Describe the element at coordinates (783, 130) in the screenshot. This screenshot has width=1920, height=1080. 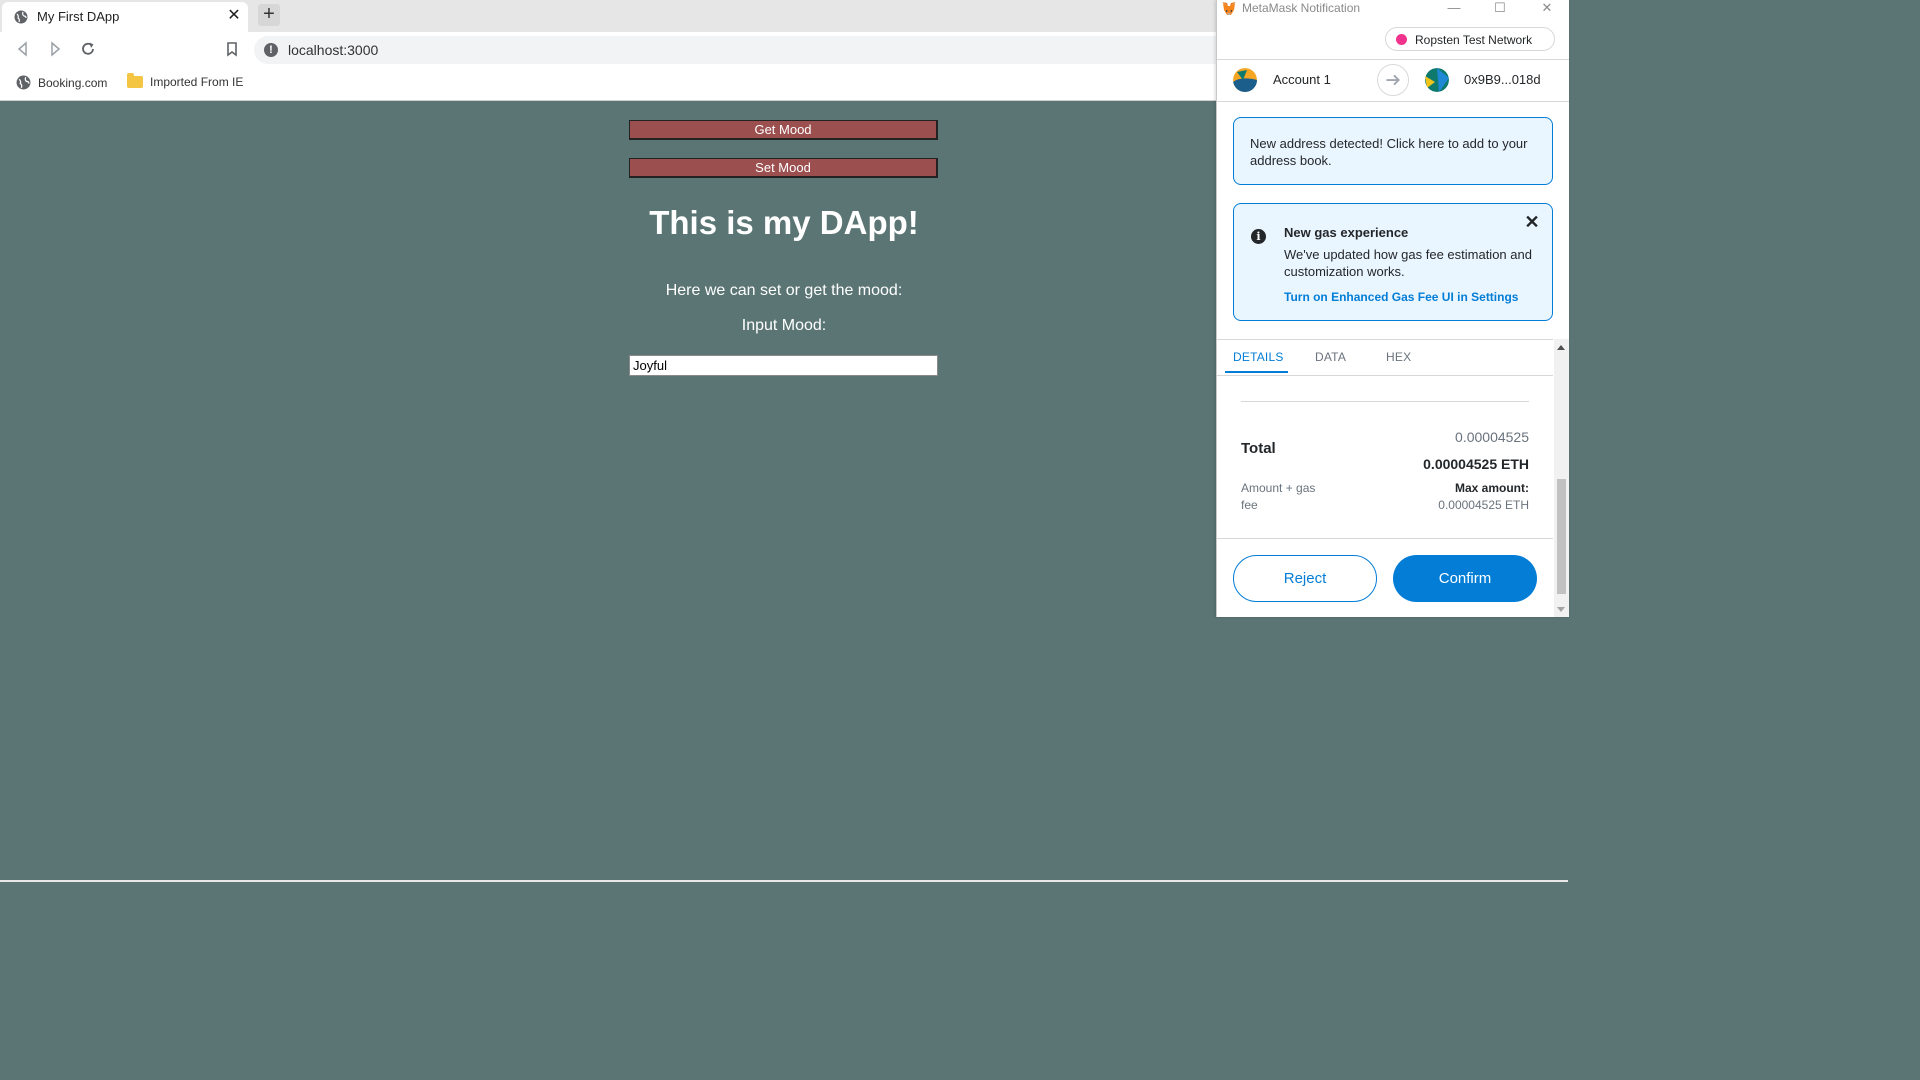
I see `get-mood-button: Get Mood` at that location.